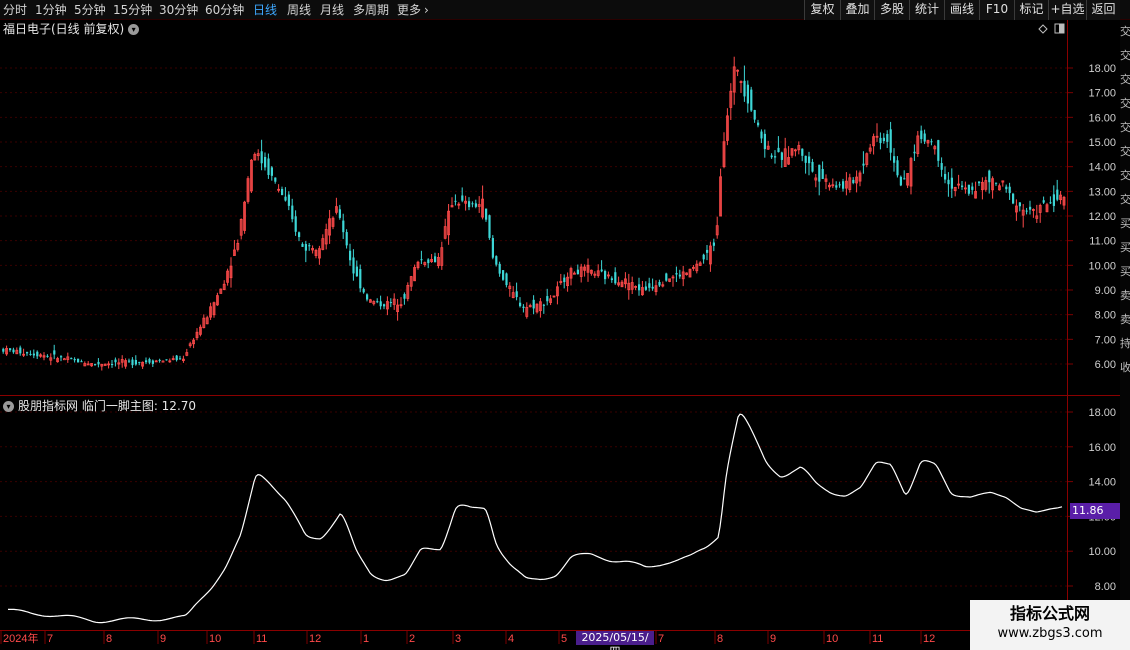  What do you see at coordinates (224, 10) in the screenshot?
I see `tab-60min: 60分钟` at bounding box center [224, 10].